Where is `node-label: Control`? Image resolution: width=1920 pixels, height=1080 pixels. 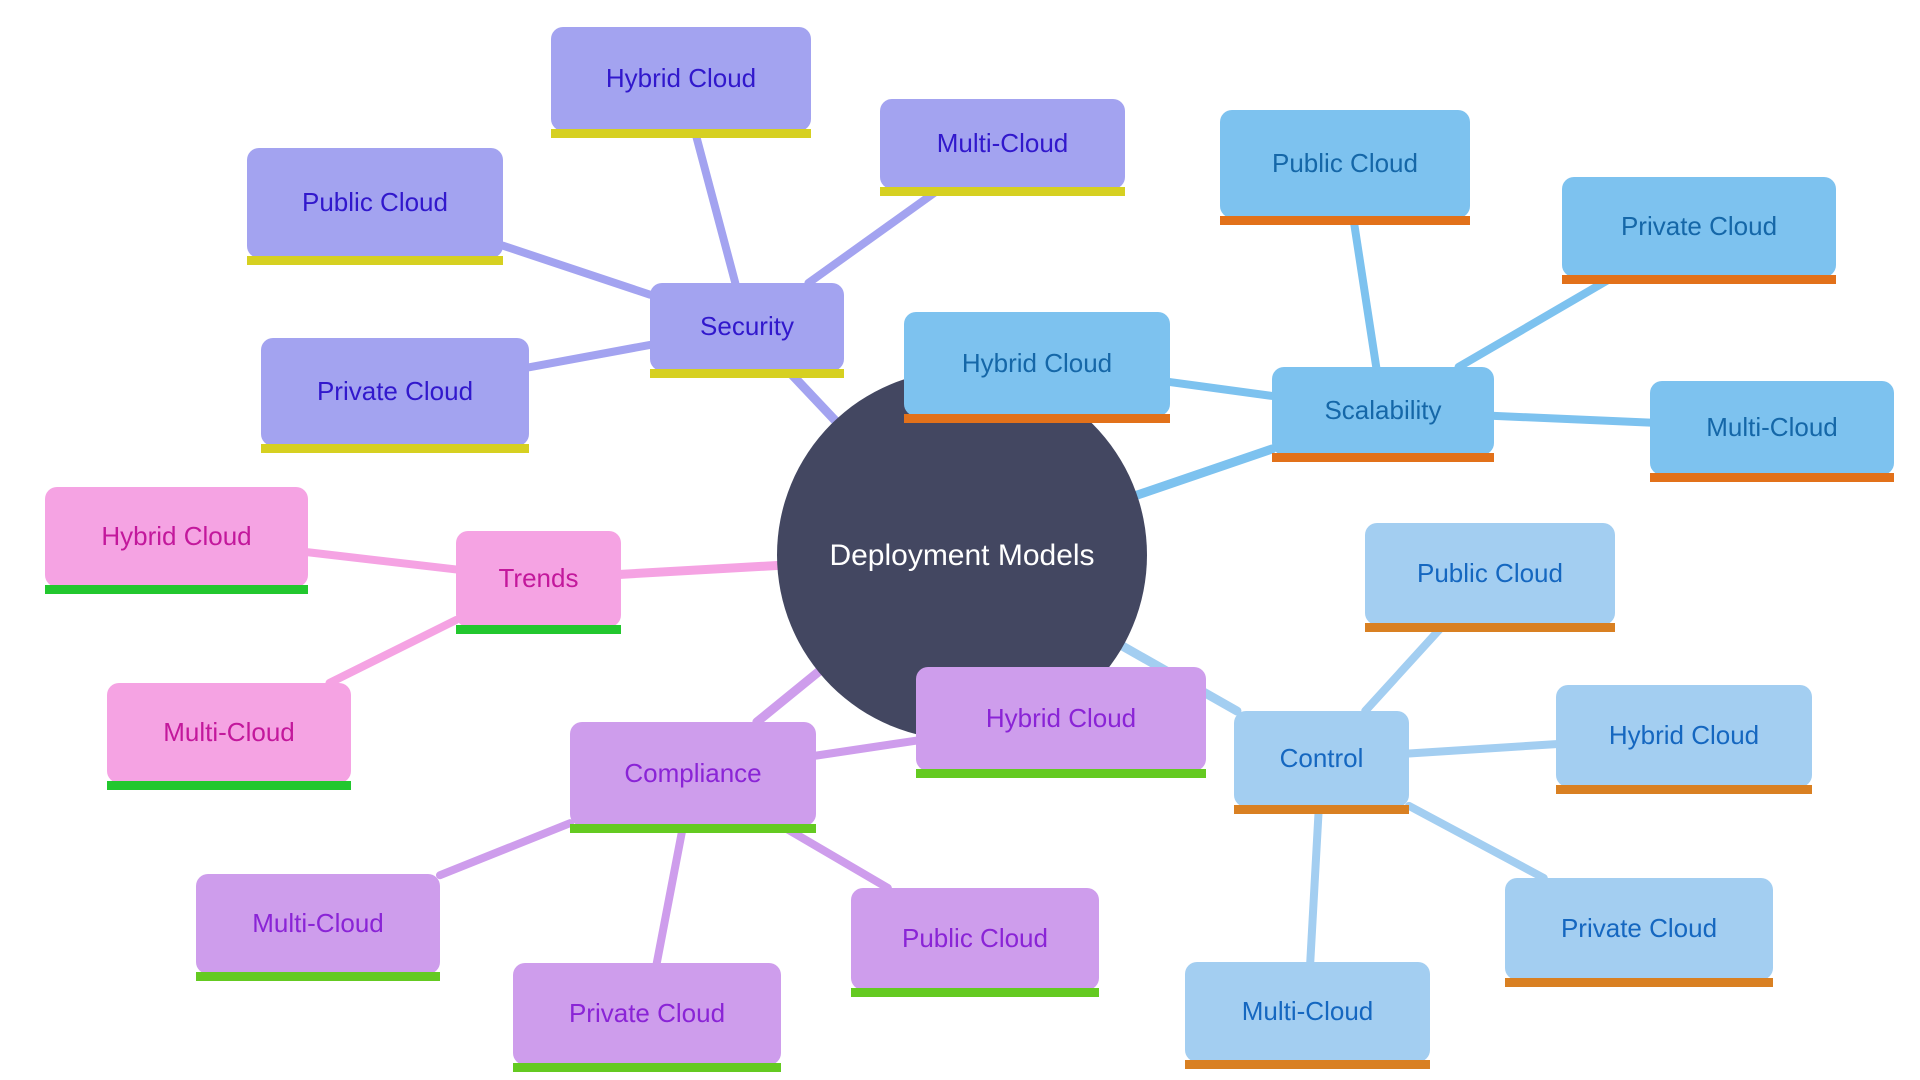 node-label: Control is located at coordinates (1322, 758).